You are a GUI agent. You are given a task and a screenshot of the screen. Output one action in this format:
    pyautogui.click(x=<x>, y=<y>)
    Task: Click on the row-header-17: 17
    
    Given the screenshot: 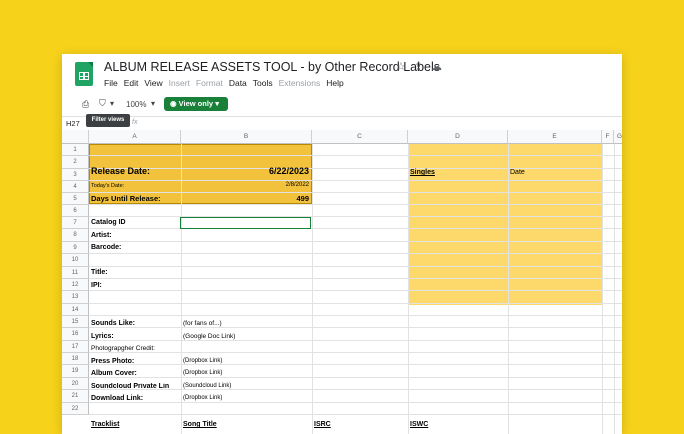 What is the action you would take?
    pyautogui.click(x=75, y=347)
    